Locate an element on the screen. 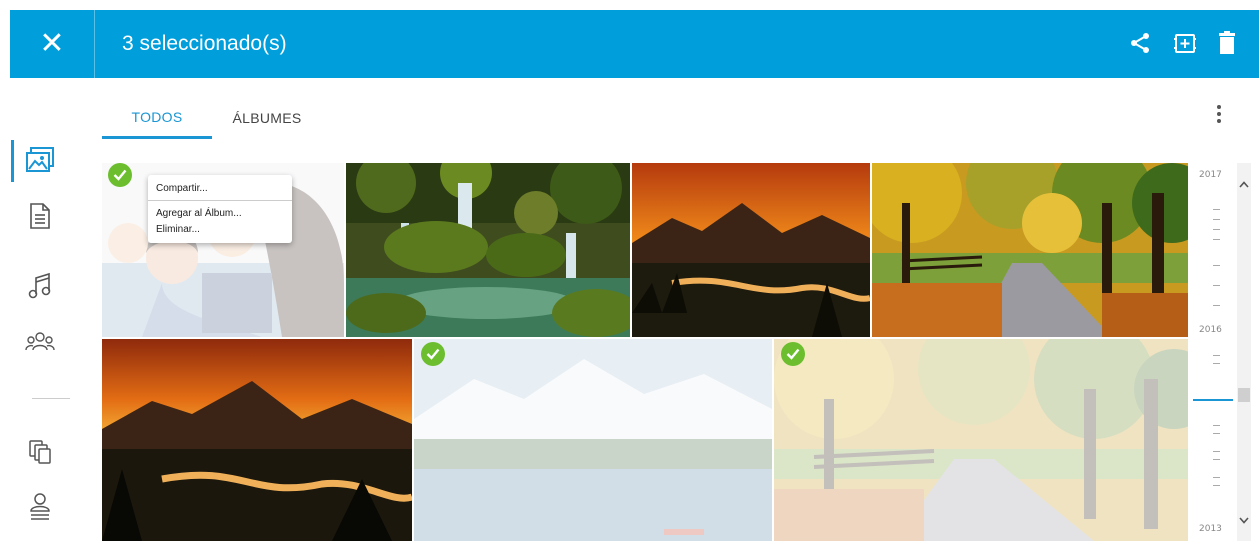 The image size is (1259, 541). sidebar-item-documents is located at coordinates (40, 216).